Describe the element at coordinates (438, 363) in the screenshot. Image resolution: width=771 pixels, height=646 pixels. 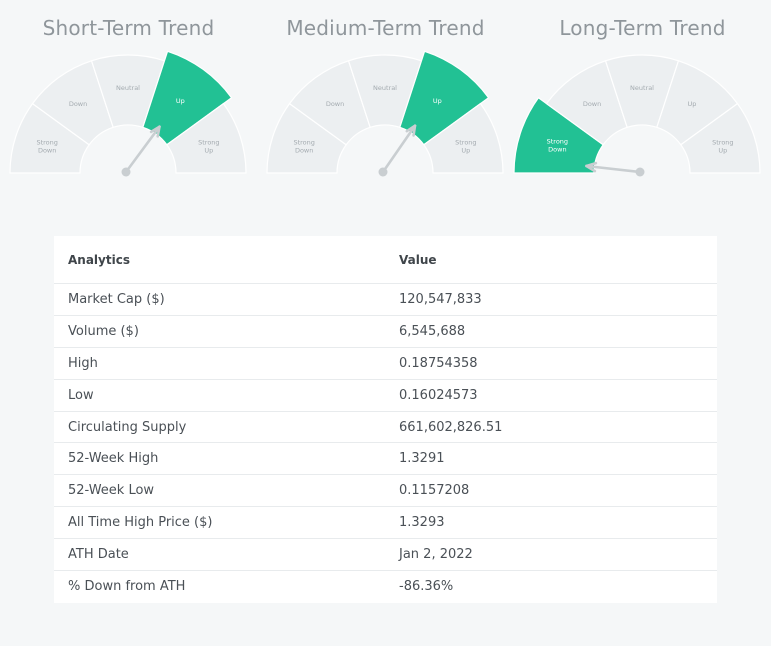
I see `metric-value: 0.18754358` at that location.